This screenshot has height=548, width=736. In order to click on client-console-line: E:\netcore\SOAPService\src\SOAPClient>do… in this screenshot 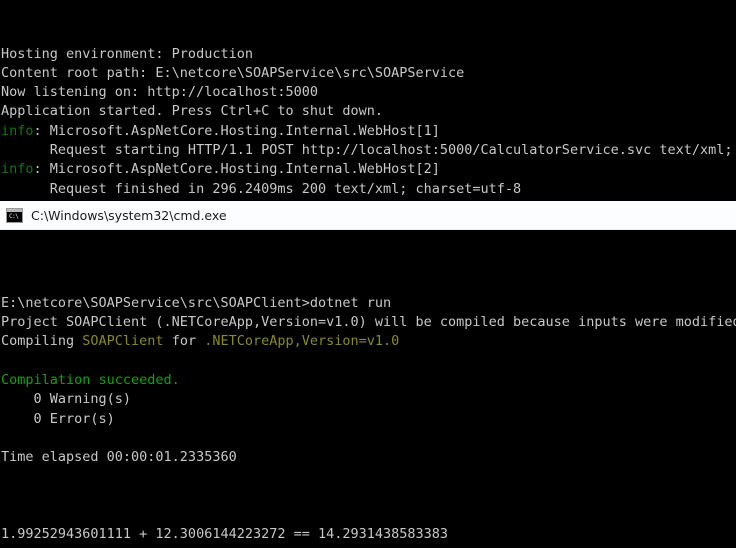, I will do `click(368, 303)`.